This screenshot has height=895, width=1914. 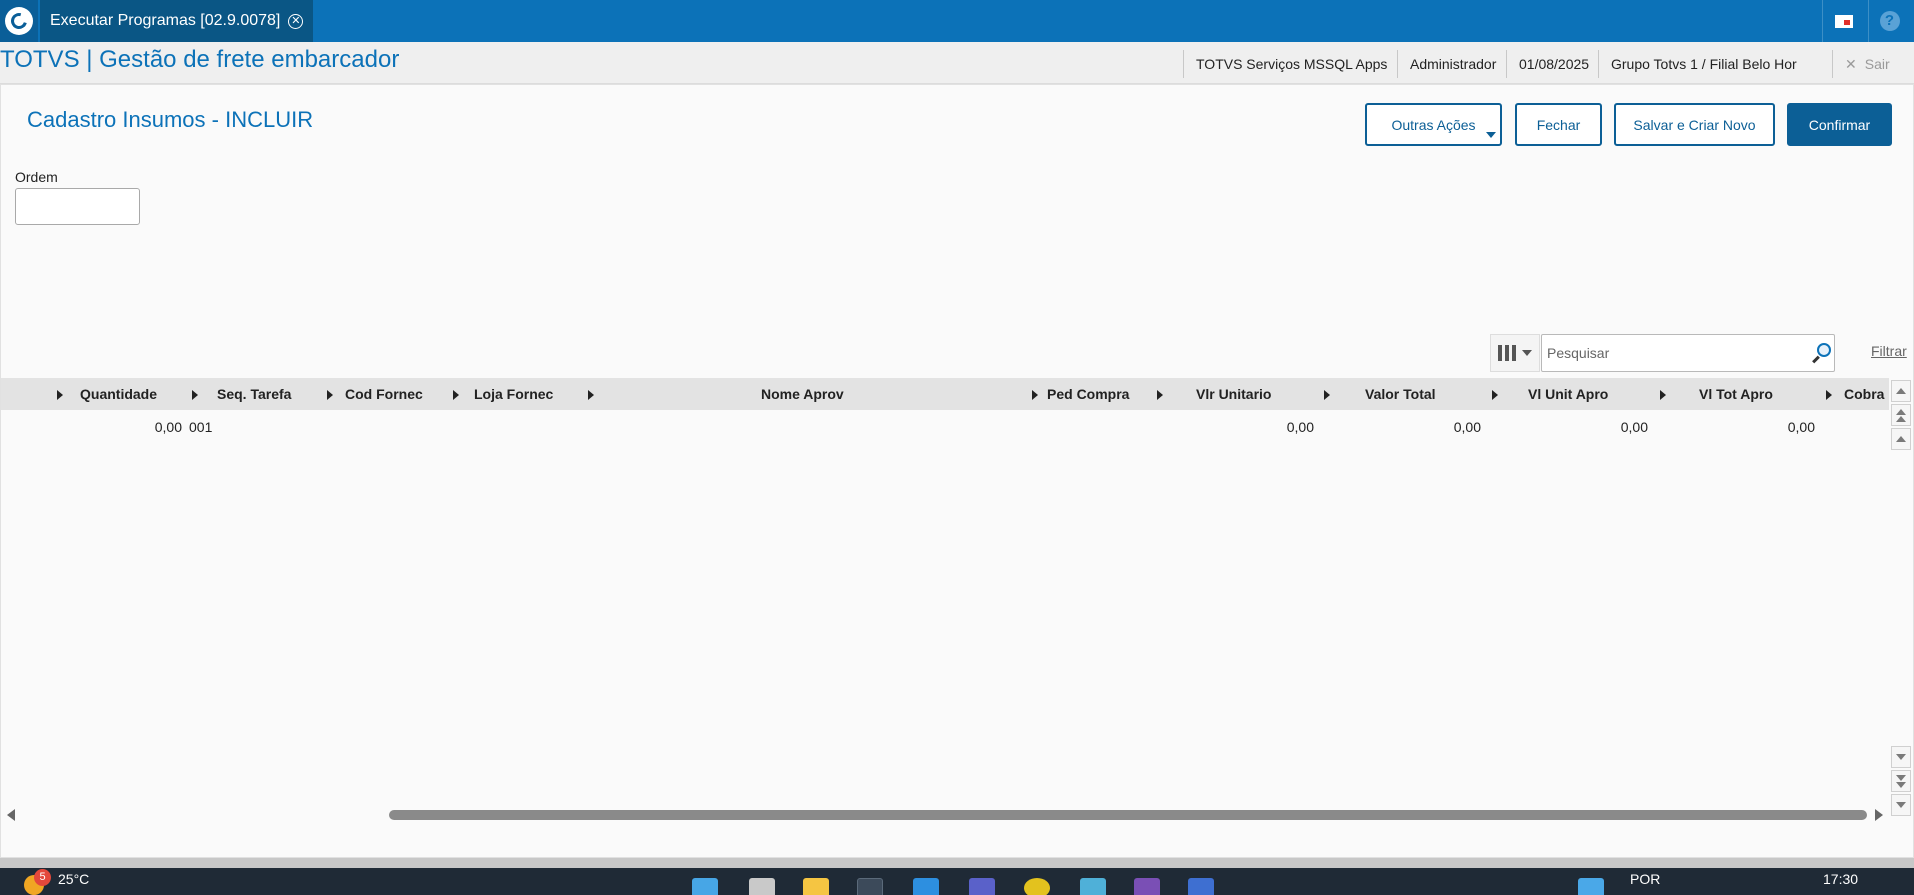 What do you see at coordinates (36, 177) in the screenshot?
I see `ordem-label: Ordem` at bounding box center [36, 177].